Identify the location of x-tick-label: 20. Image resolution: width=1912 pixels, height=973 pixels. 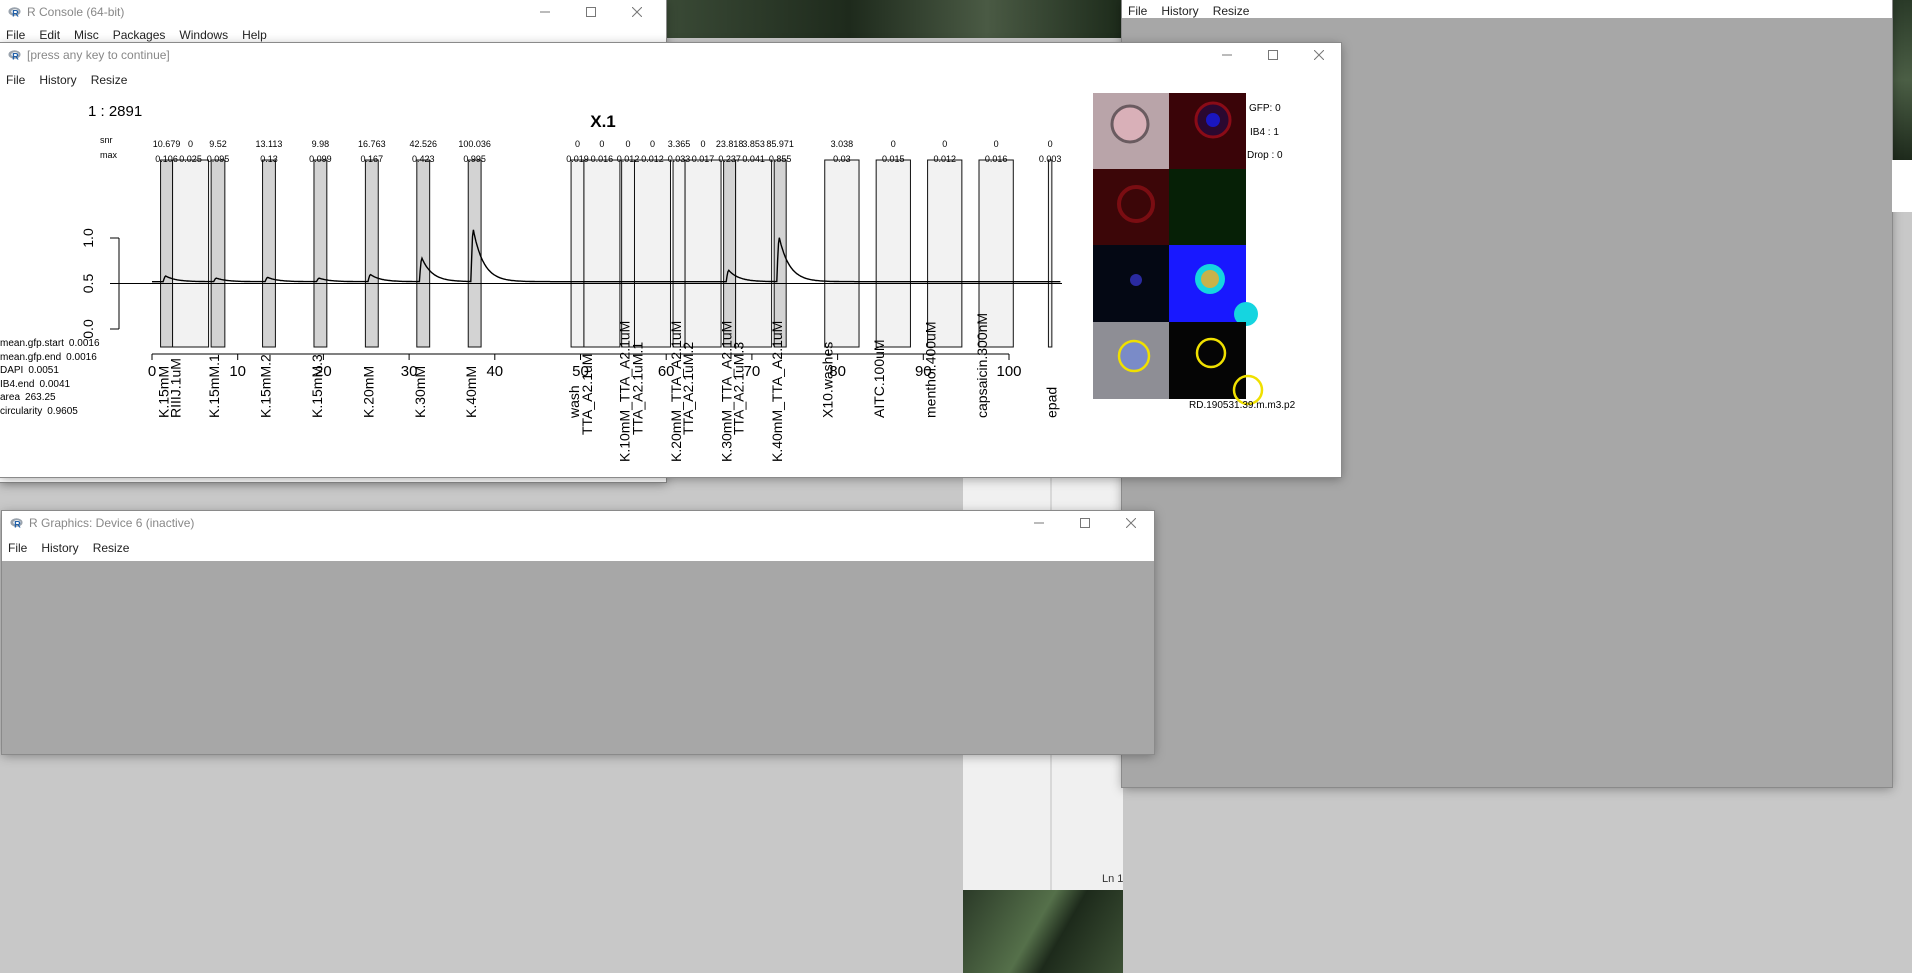
(323, 371).